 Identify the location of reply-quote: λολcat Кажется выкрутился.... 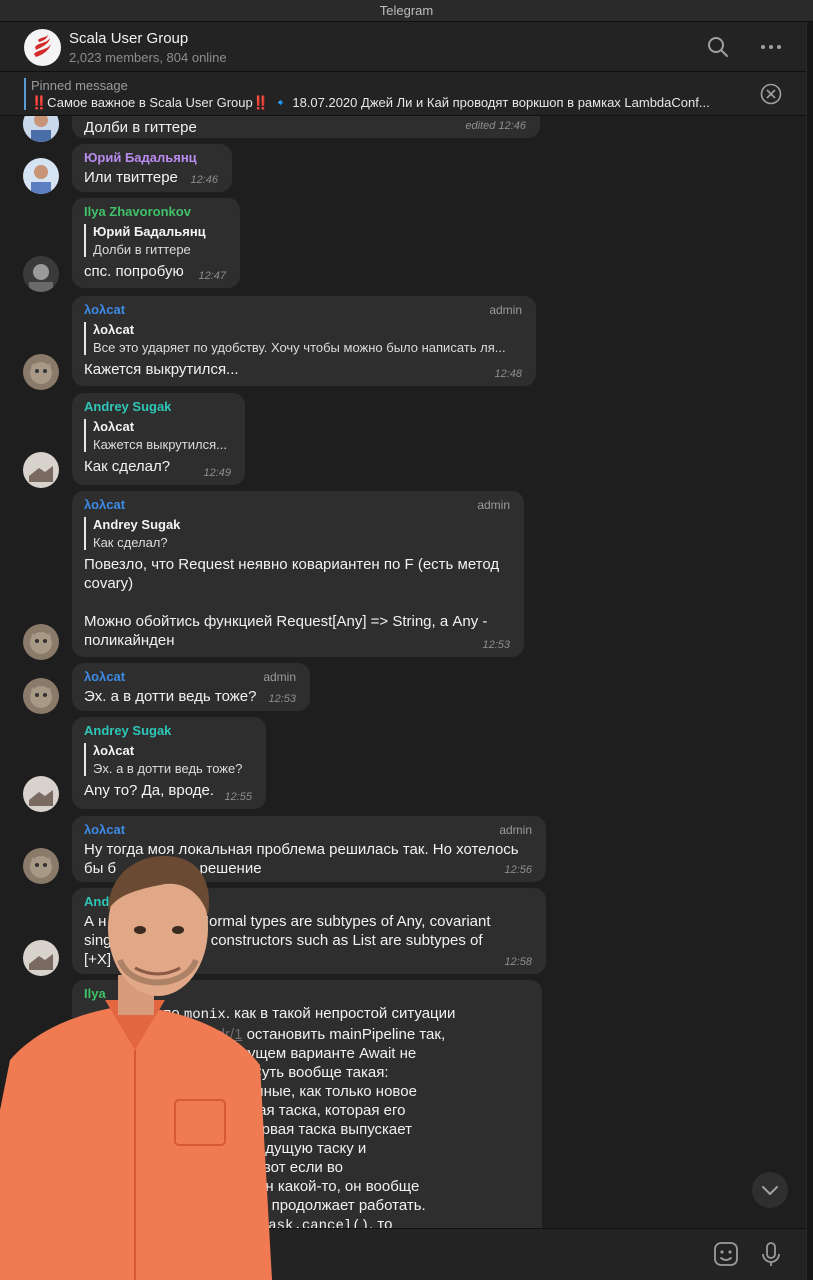
(158, 435).